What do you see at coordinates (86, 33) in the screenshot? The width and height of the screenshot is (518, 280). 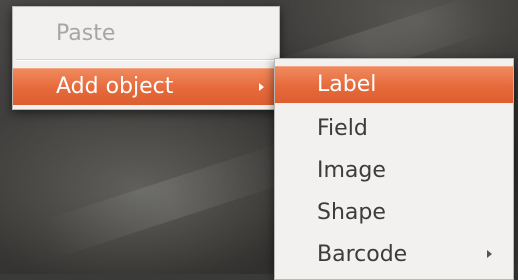 I see `menu-item-paste-label: Paste` at bounding box center [86, 33].